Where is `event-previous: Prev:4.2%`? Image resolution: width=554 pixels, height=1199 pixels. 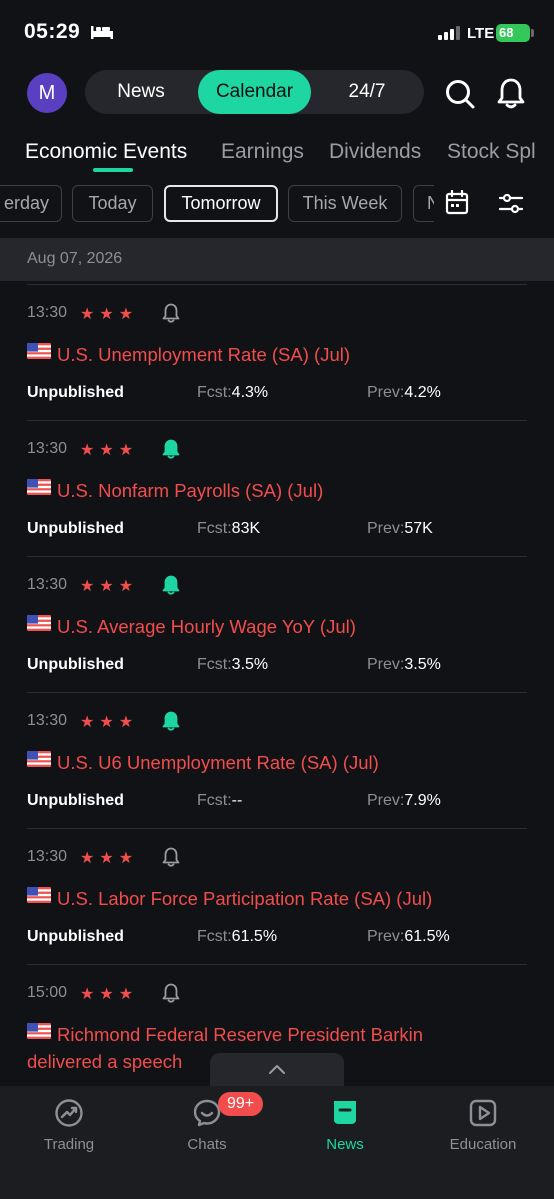
event-previous: Prev:4.2% is located at coordinates (404, 393).